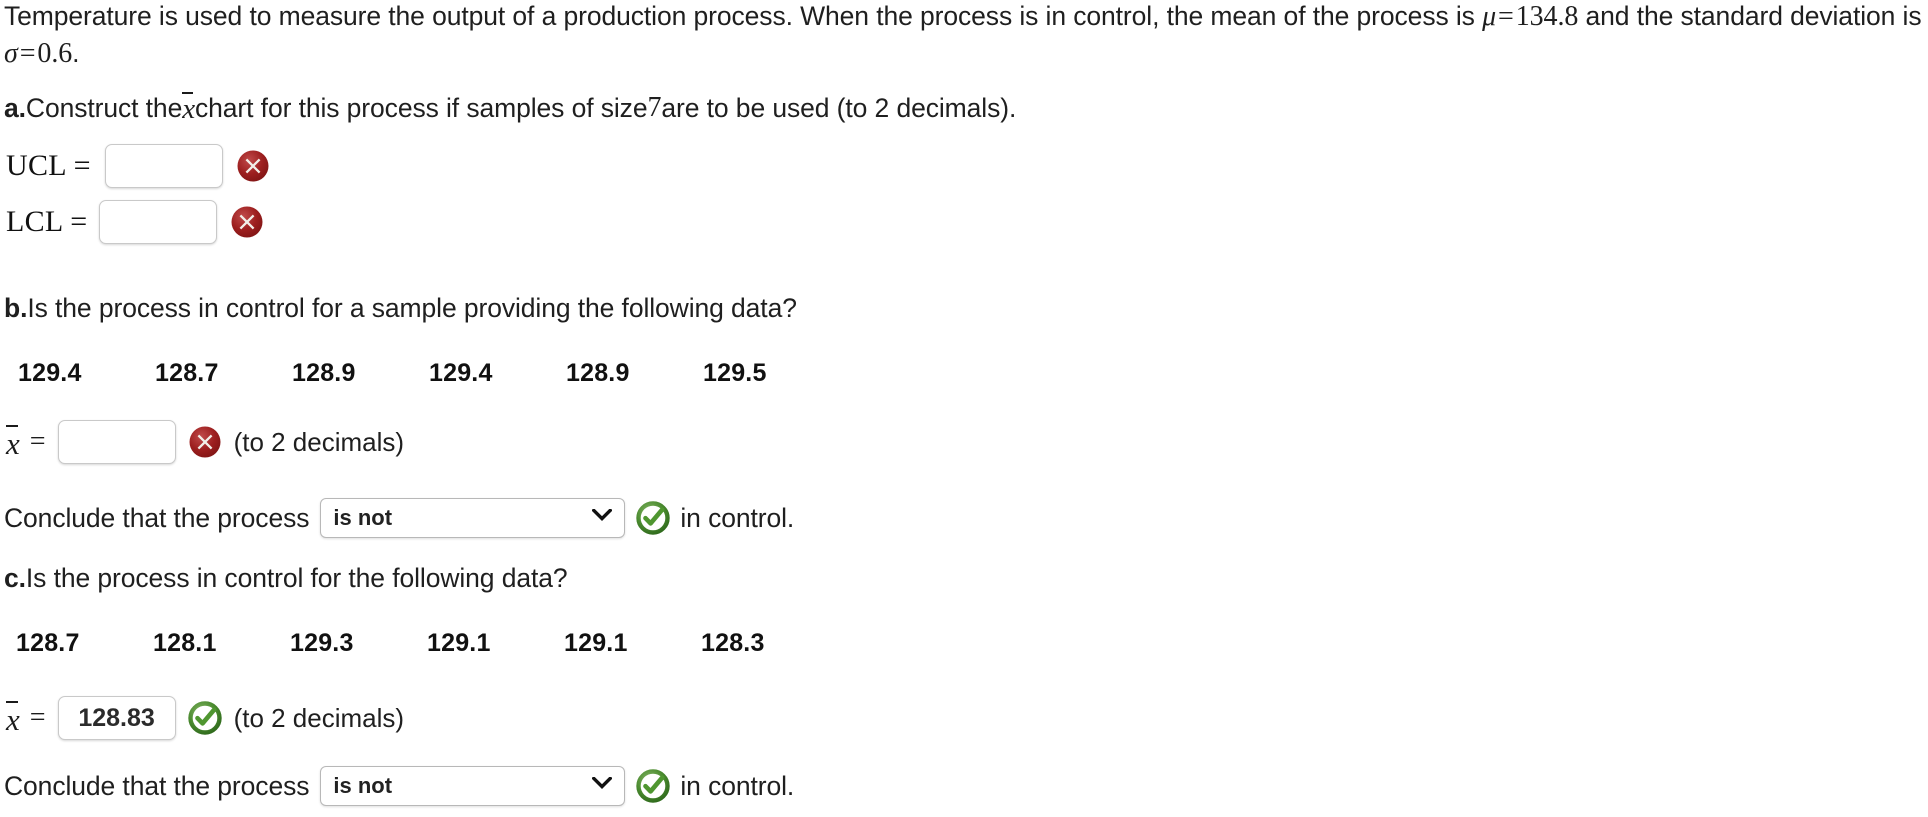 Image resolution: width=1928 pixels, height=817 pixels. I want to click on mu-symbol: μ, so click(1489, 16).